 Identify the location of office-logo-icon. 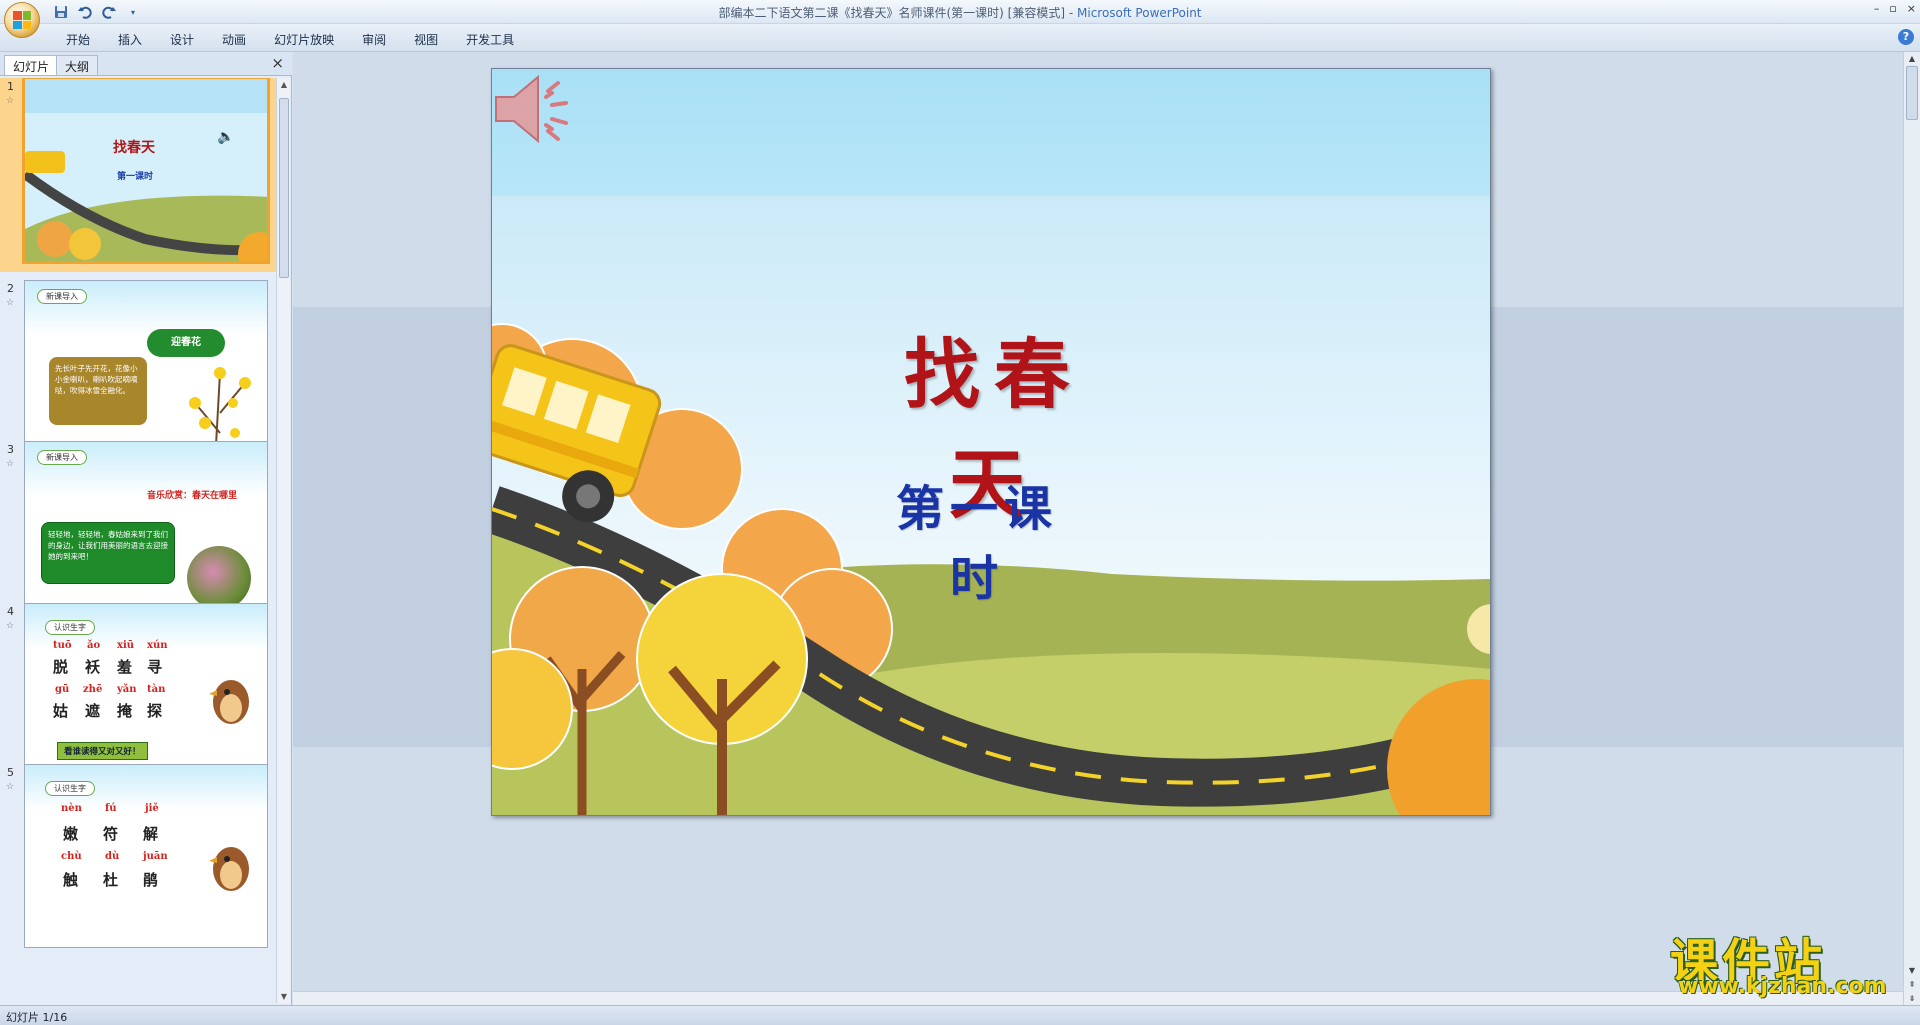
(22, 20).